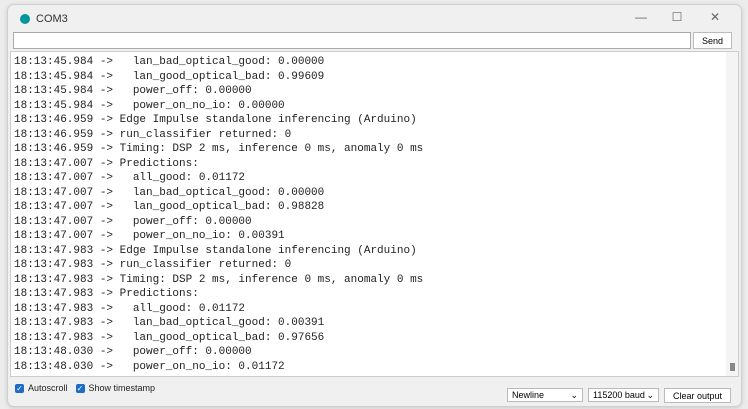  Describe the element at coordinates (133, 221) in the screenshot. I see `output-line: 18:13:47.007 -> power_off: 0.00000` at that location.